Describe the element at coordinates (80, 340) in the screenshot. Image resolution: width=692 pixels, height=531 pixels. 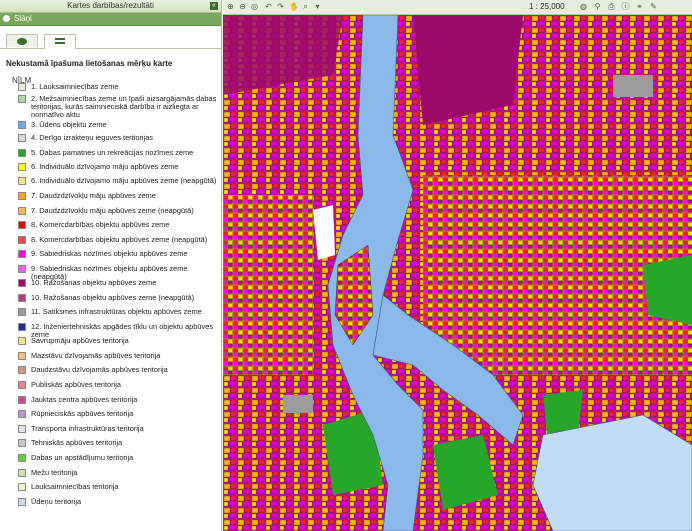
I see `legend-label: Savrupmāju apbūves teritorija` at that location.